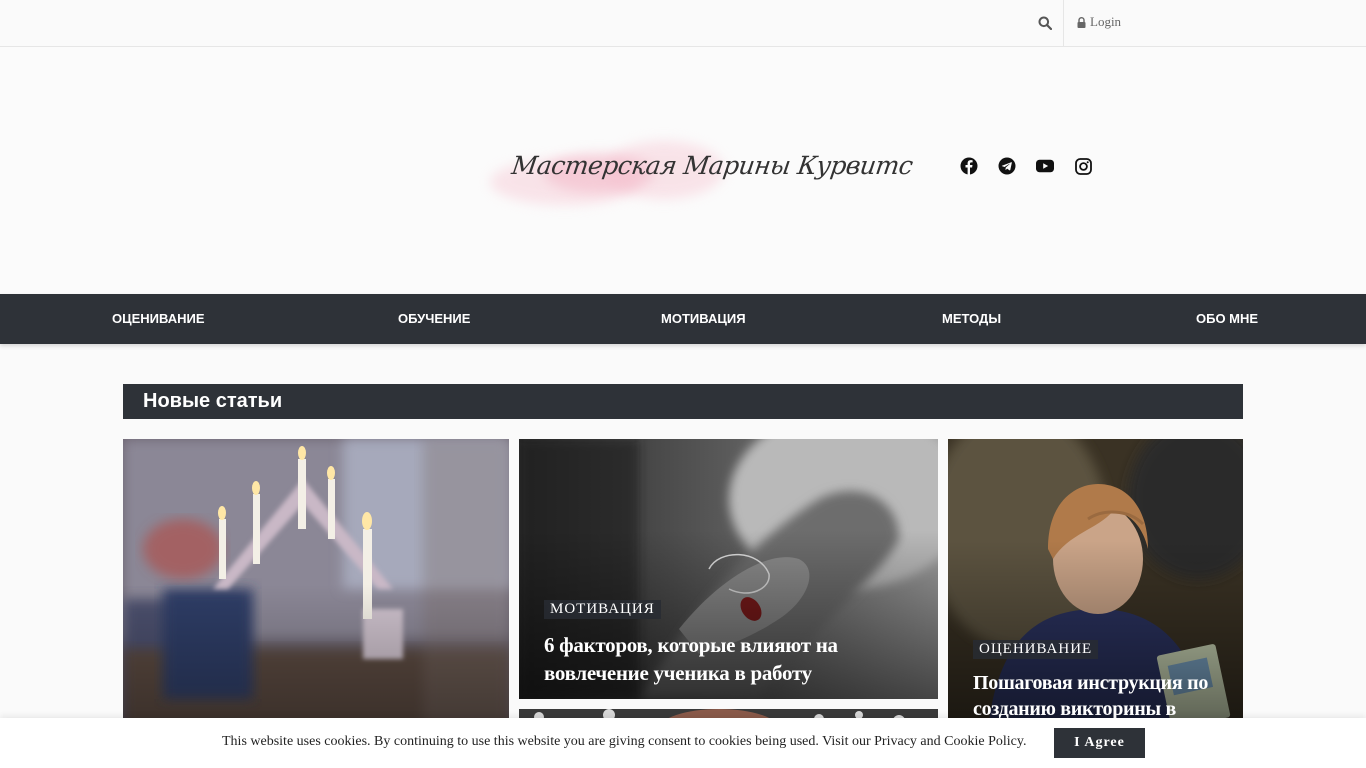  What do you see at coordinates (971, 319) in the screenshot?
I see `nav-item-methods: МЕТОДЫ` at bounding box center [971, 319].